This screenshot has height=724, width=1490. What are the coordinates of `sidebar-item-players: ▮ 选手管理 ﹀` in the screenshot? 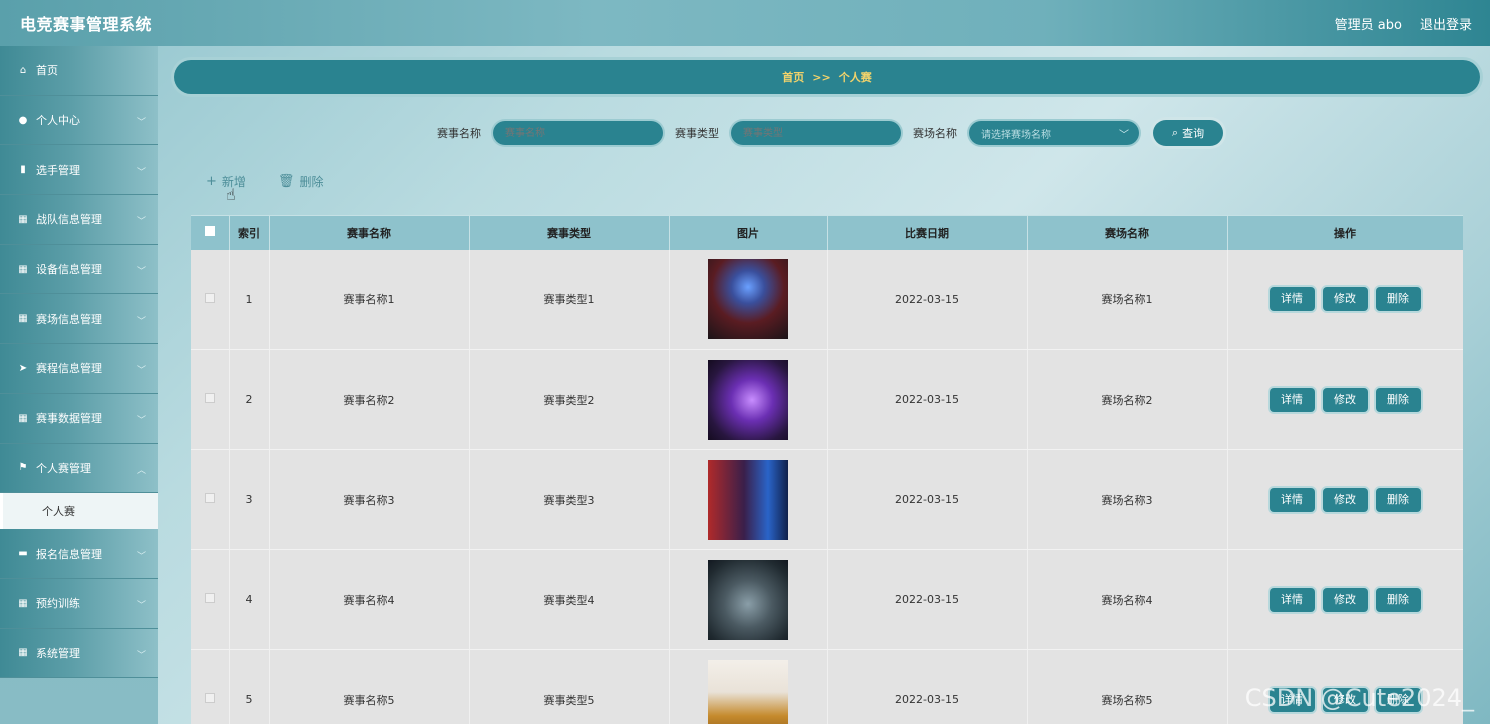 It's located at (79, 170).